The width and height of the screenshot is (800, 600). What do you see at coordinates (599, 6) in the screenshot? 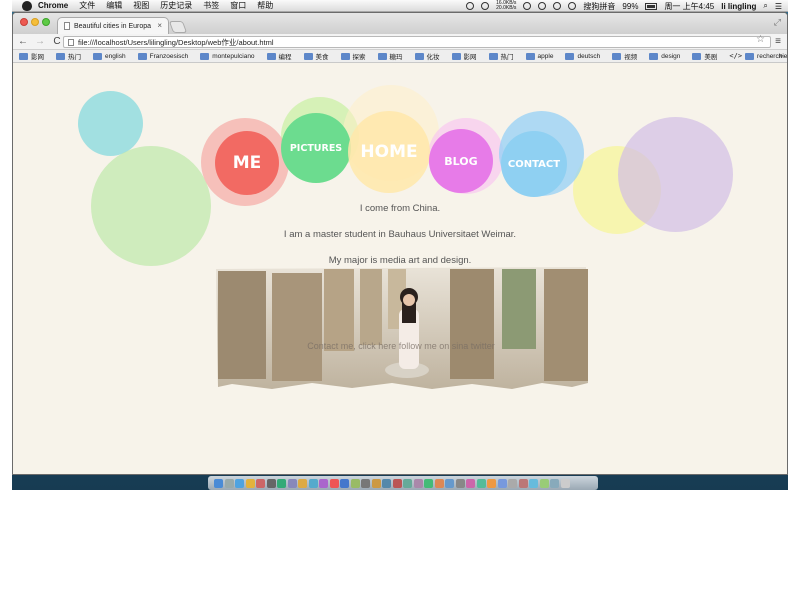
I see `input-method: 搜狗拼音` at bounding box center [599, 6].